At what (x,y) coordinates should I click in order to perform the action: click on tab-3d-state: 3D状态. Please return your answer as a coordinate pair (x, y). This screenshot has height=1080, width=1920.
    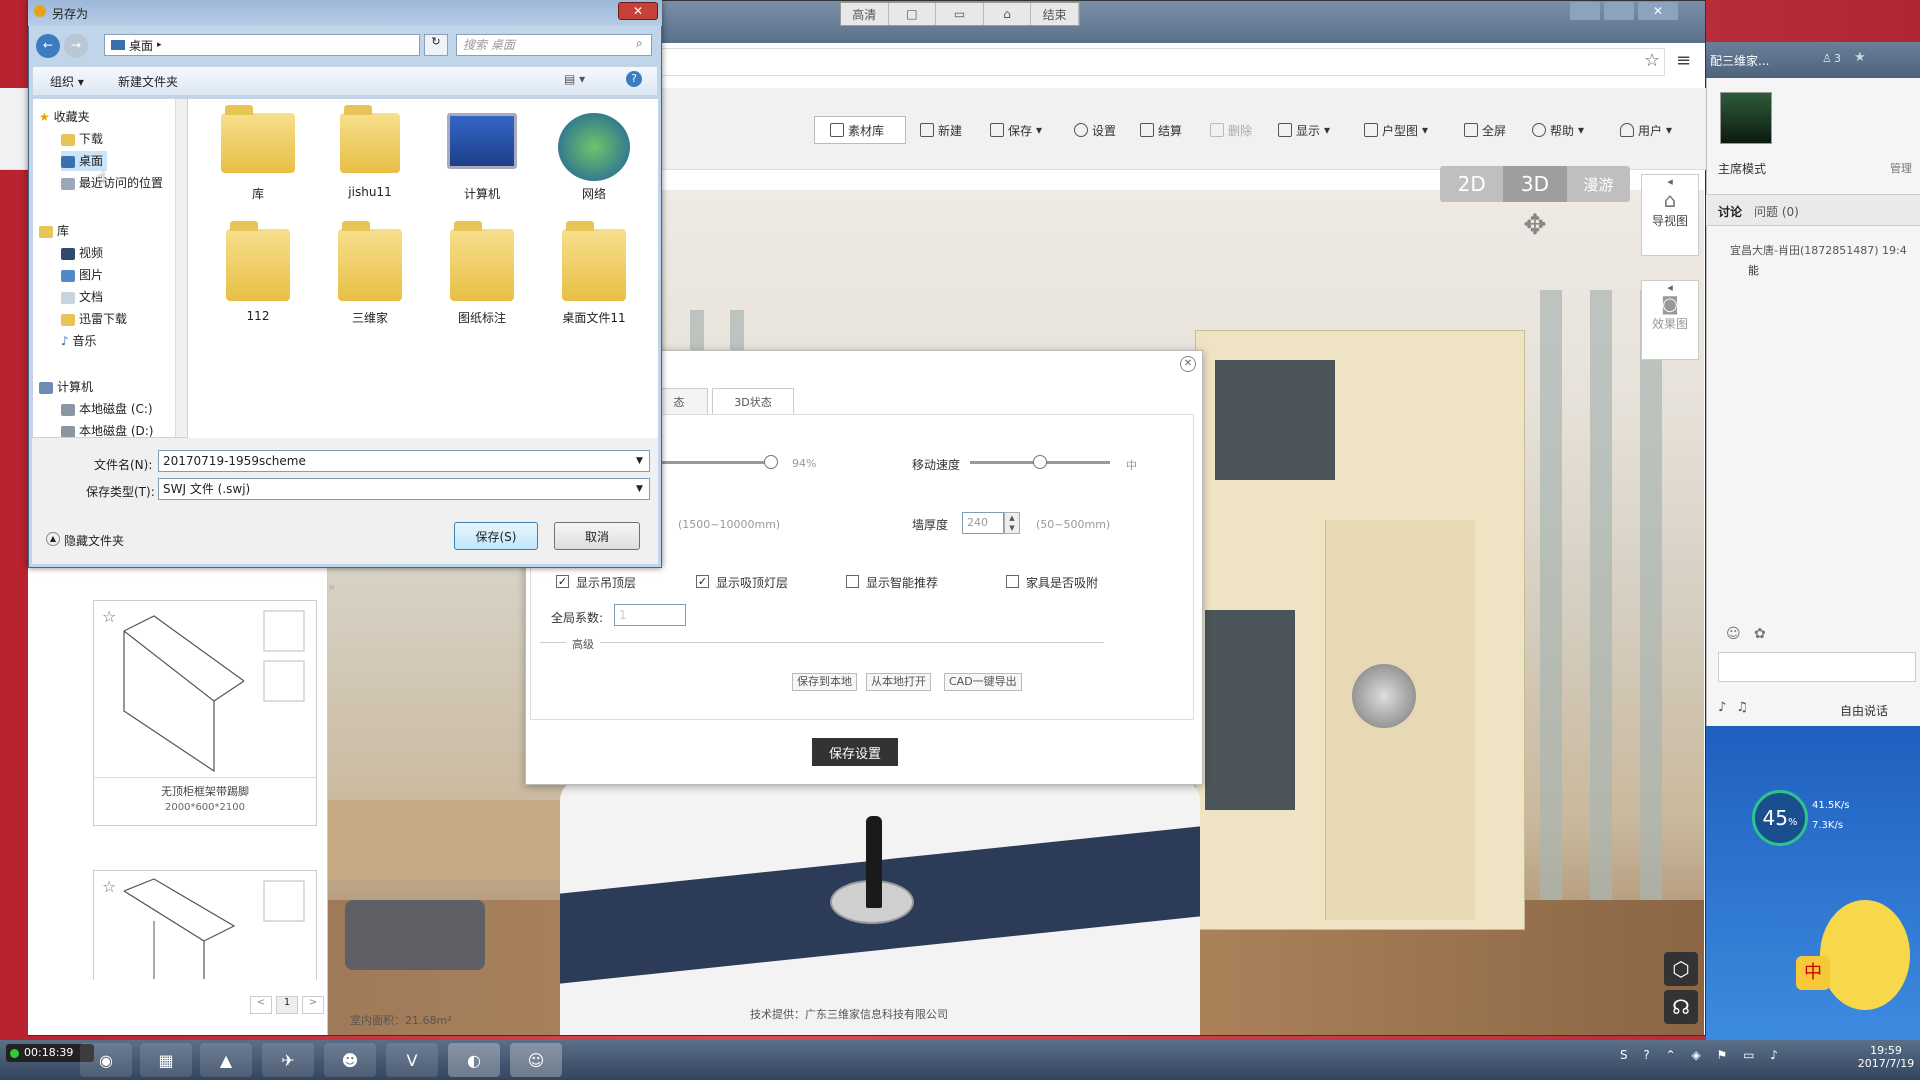
    Looking at the image, I should click on (753, 401).